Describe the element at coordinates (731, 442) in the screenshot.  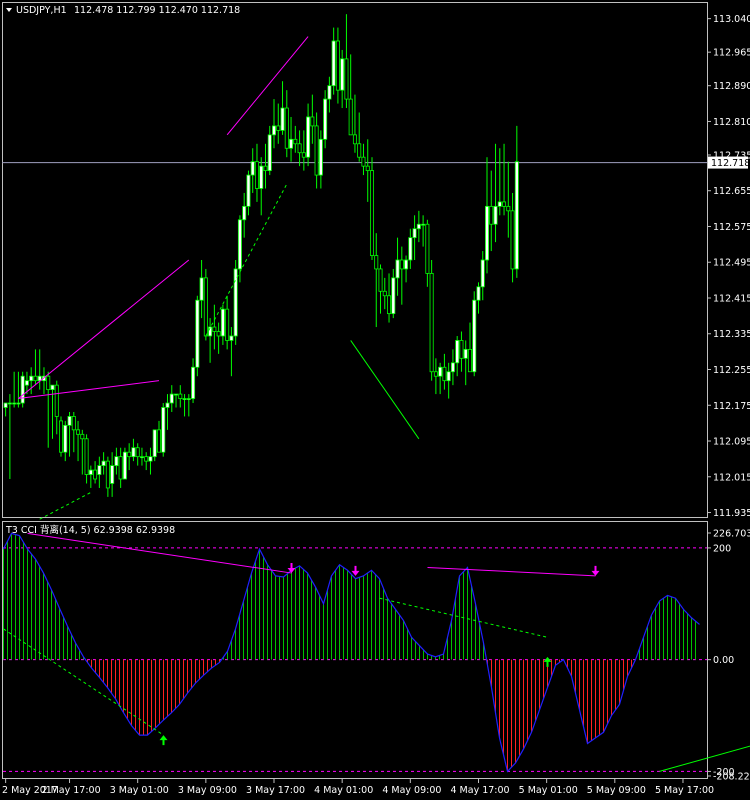
I see `price-tick-label: 112.095` at that location.